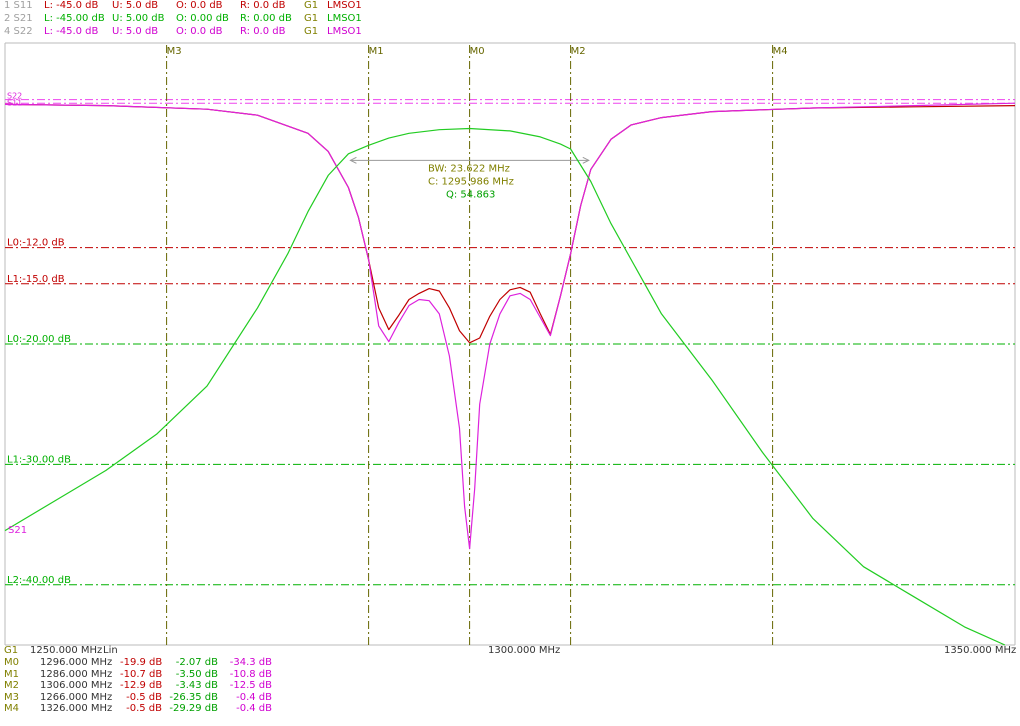 This screenshot has height=726, width=1020. I want to click on marker-table-row: M0 1296.000 MHz -19.9 dB -2.07 dB -34.3 dB, so click(200, 663).